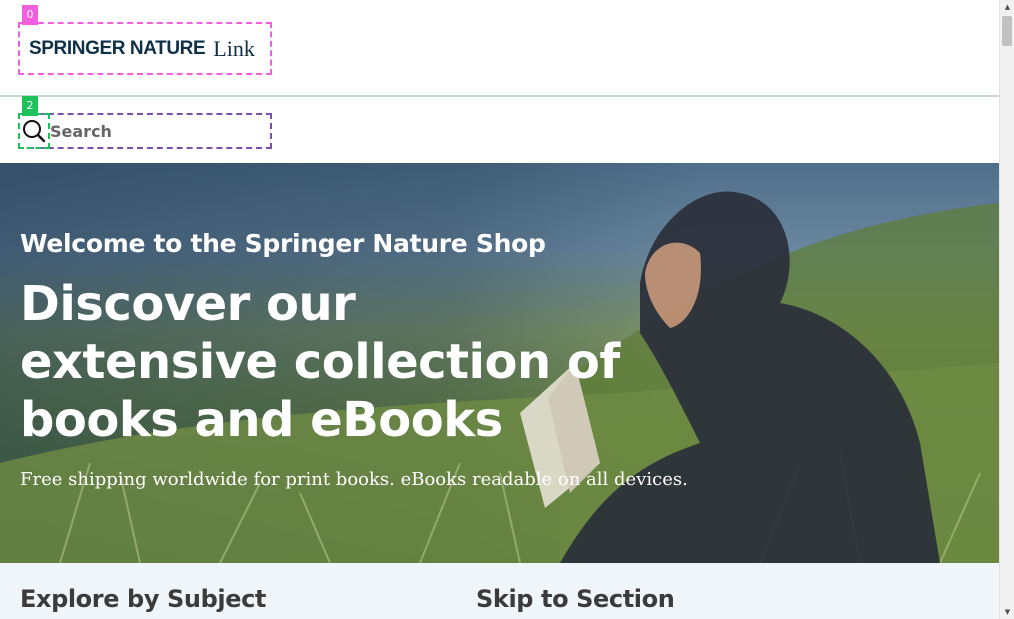  Describe the element at coordinates (234, 48) in the screenshot. I see `logo-link-text: Link` at that location.